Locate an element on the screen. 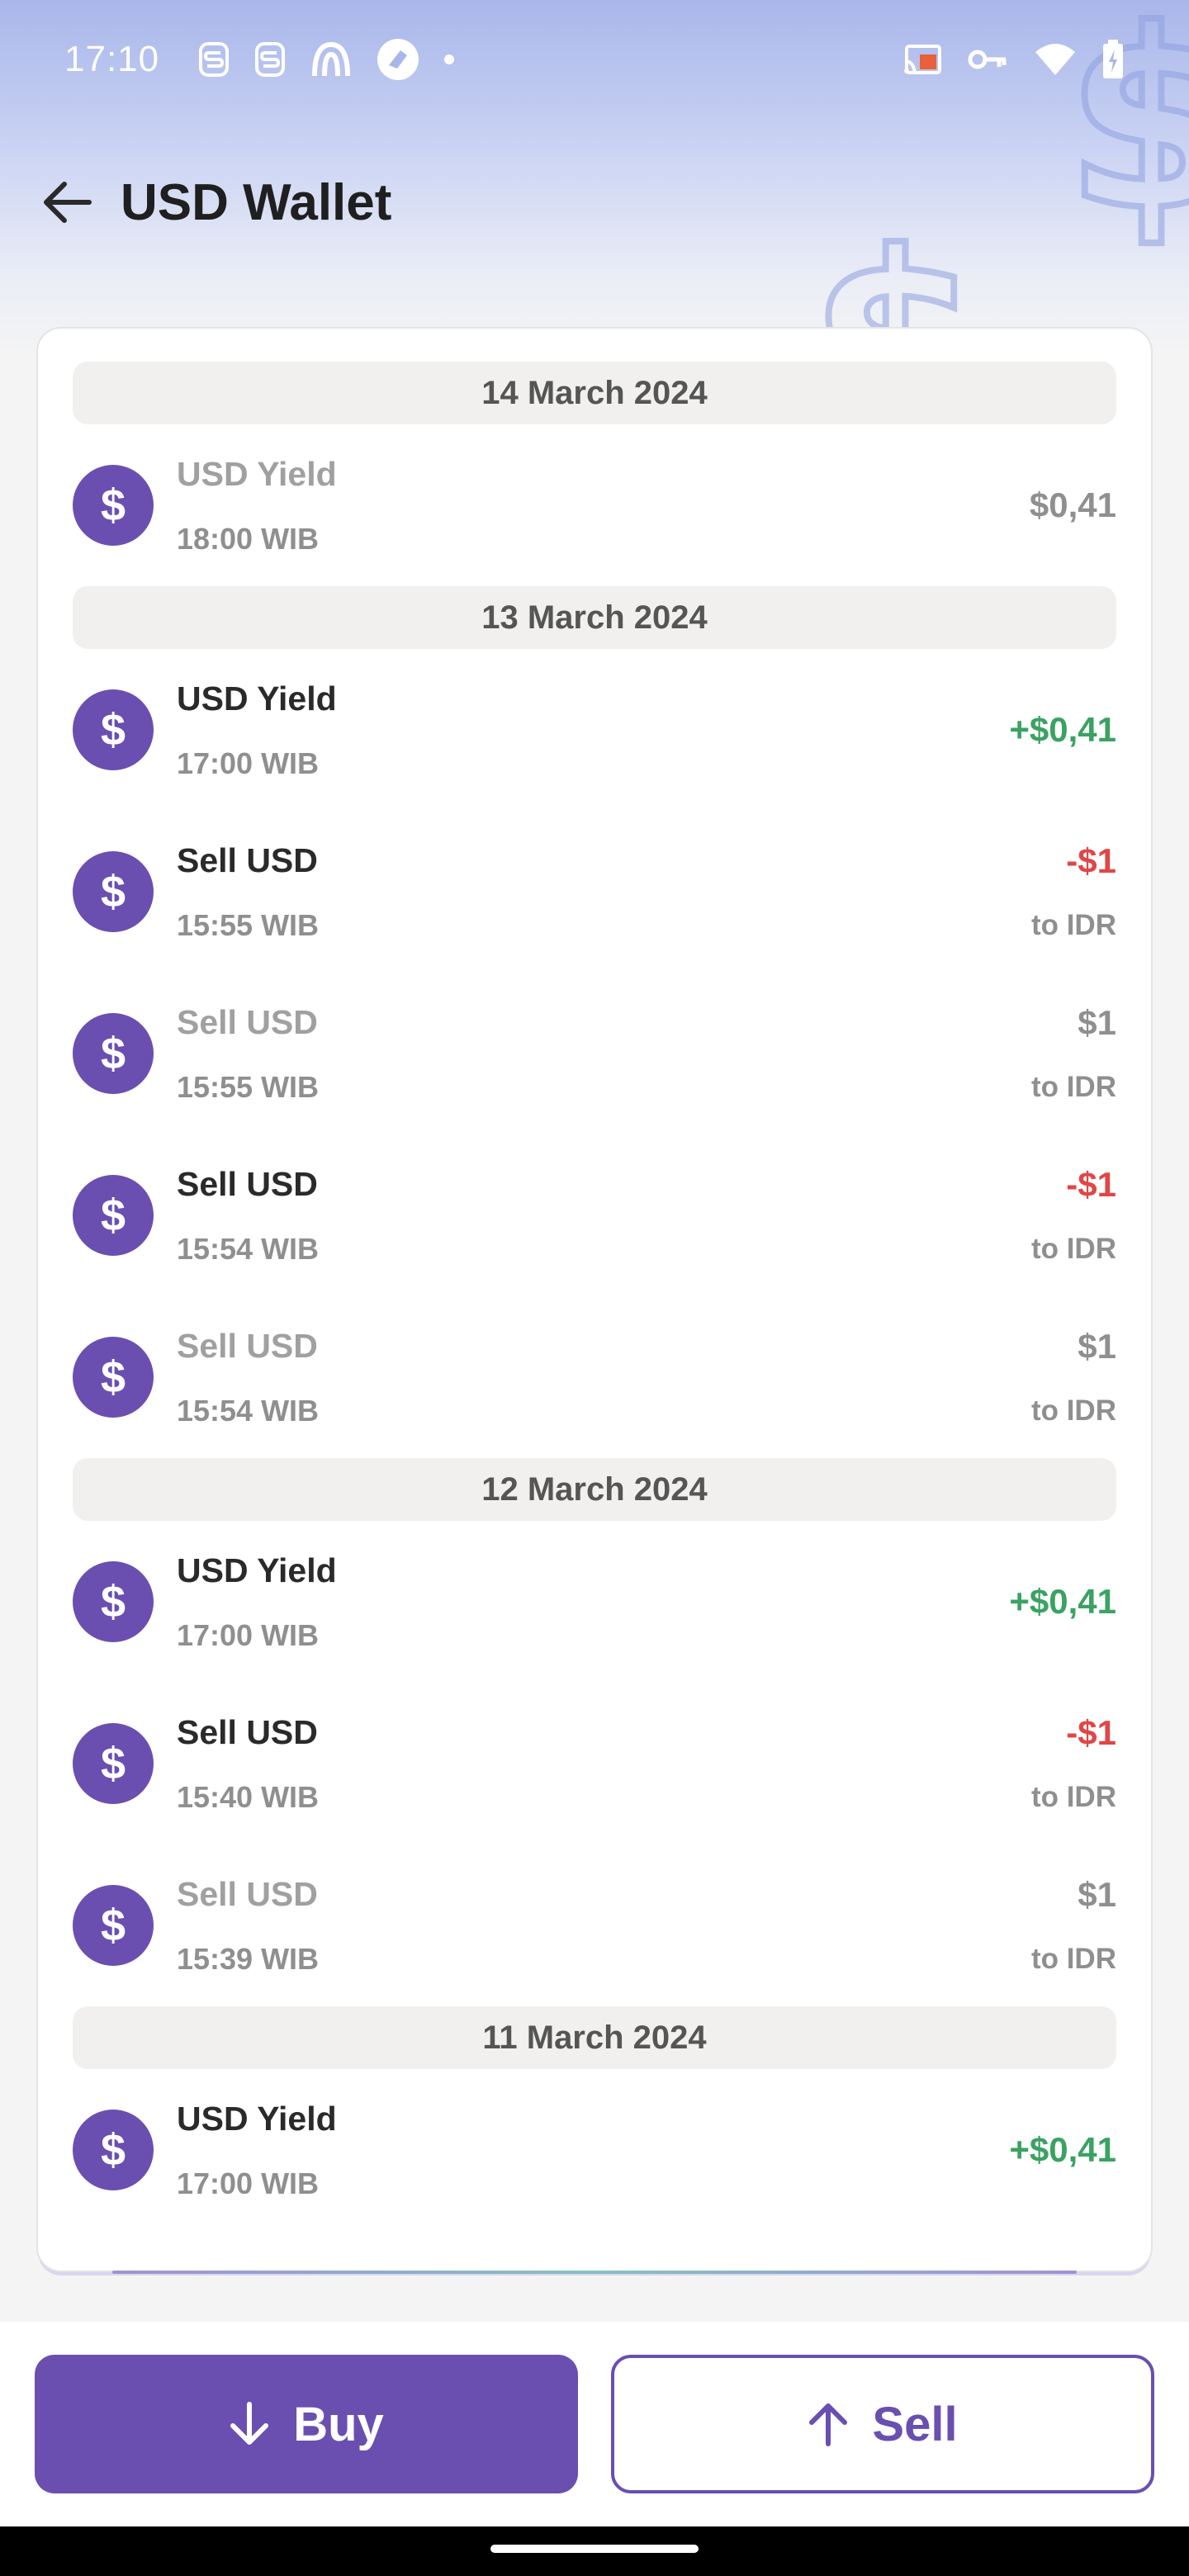 This screenshot has width=1189, height=2576. wifi-icon is located at coordinates (1055, 59).